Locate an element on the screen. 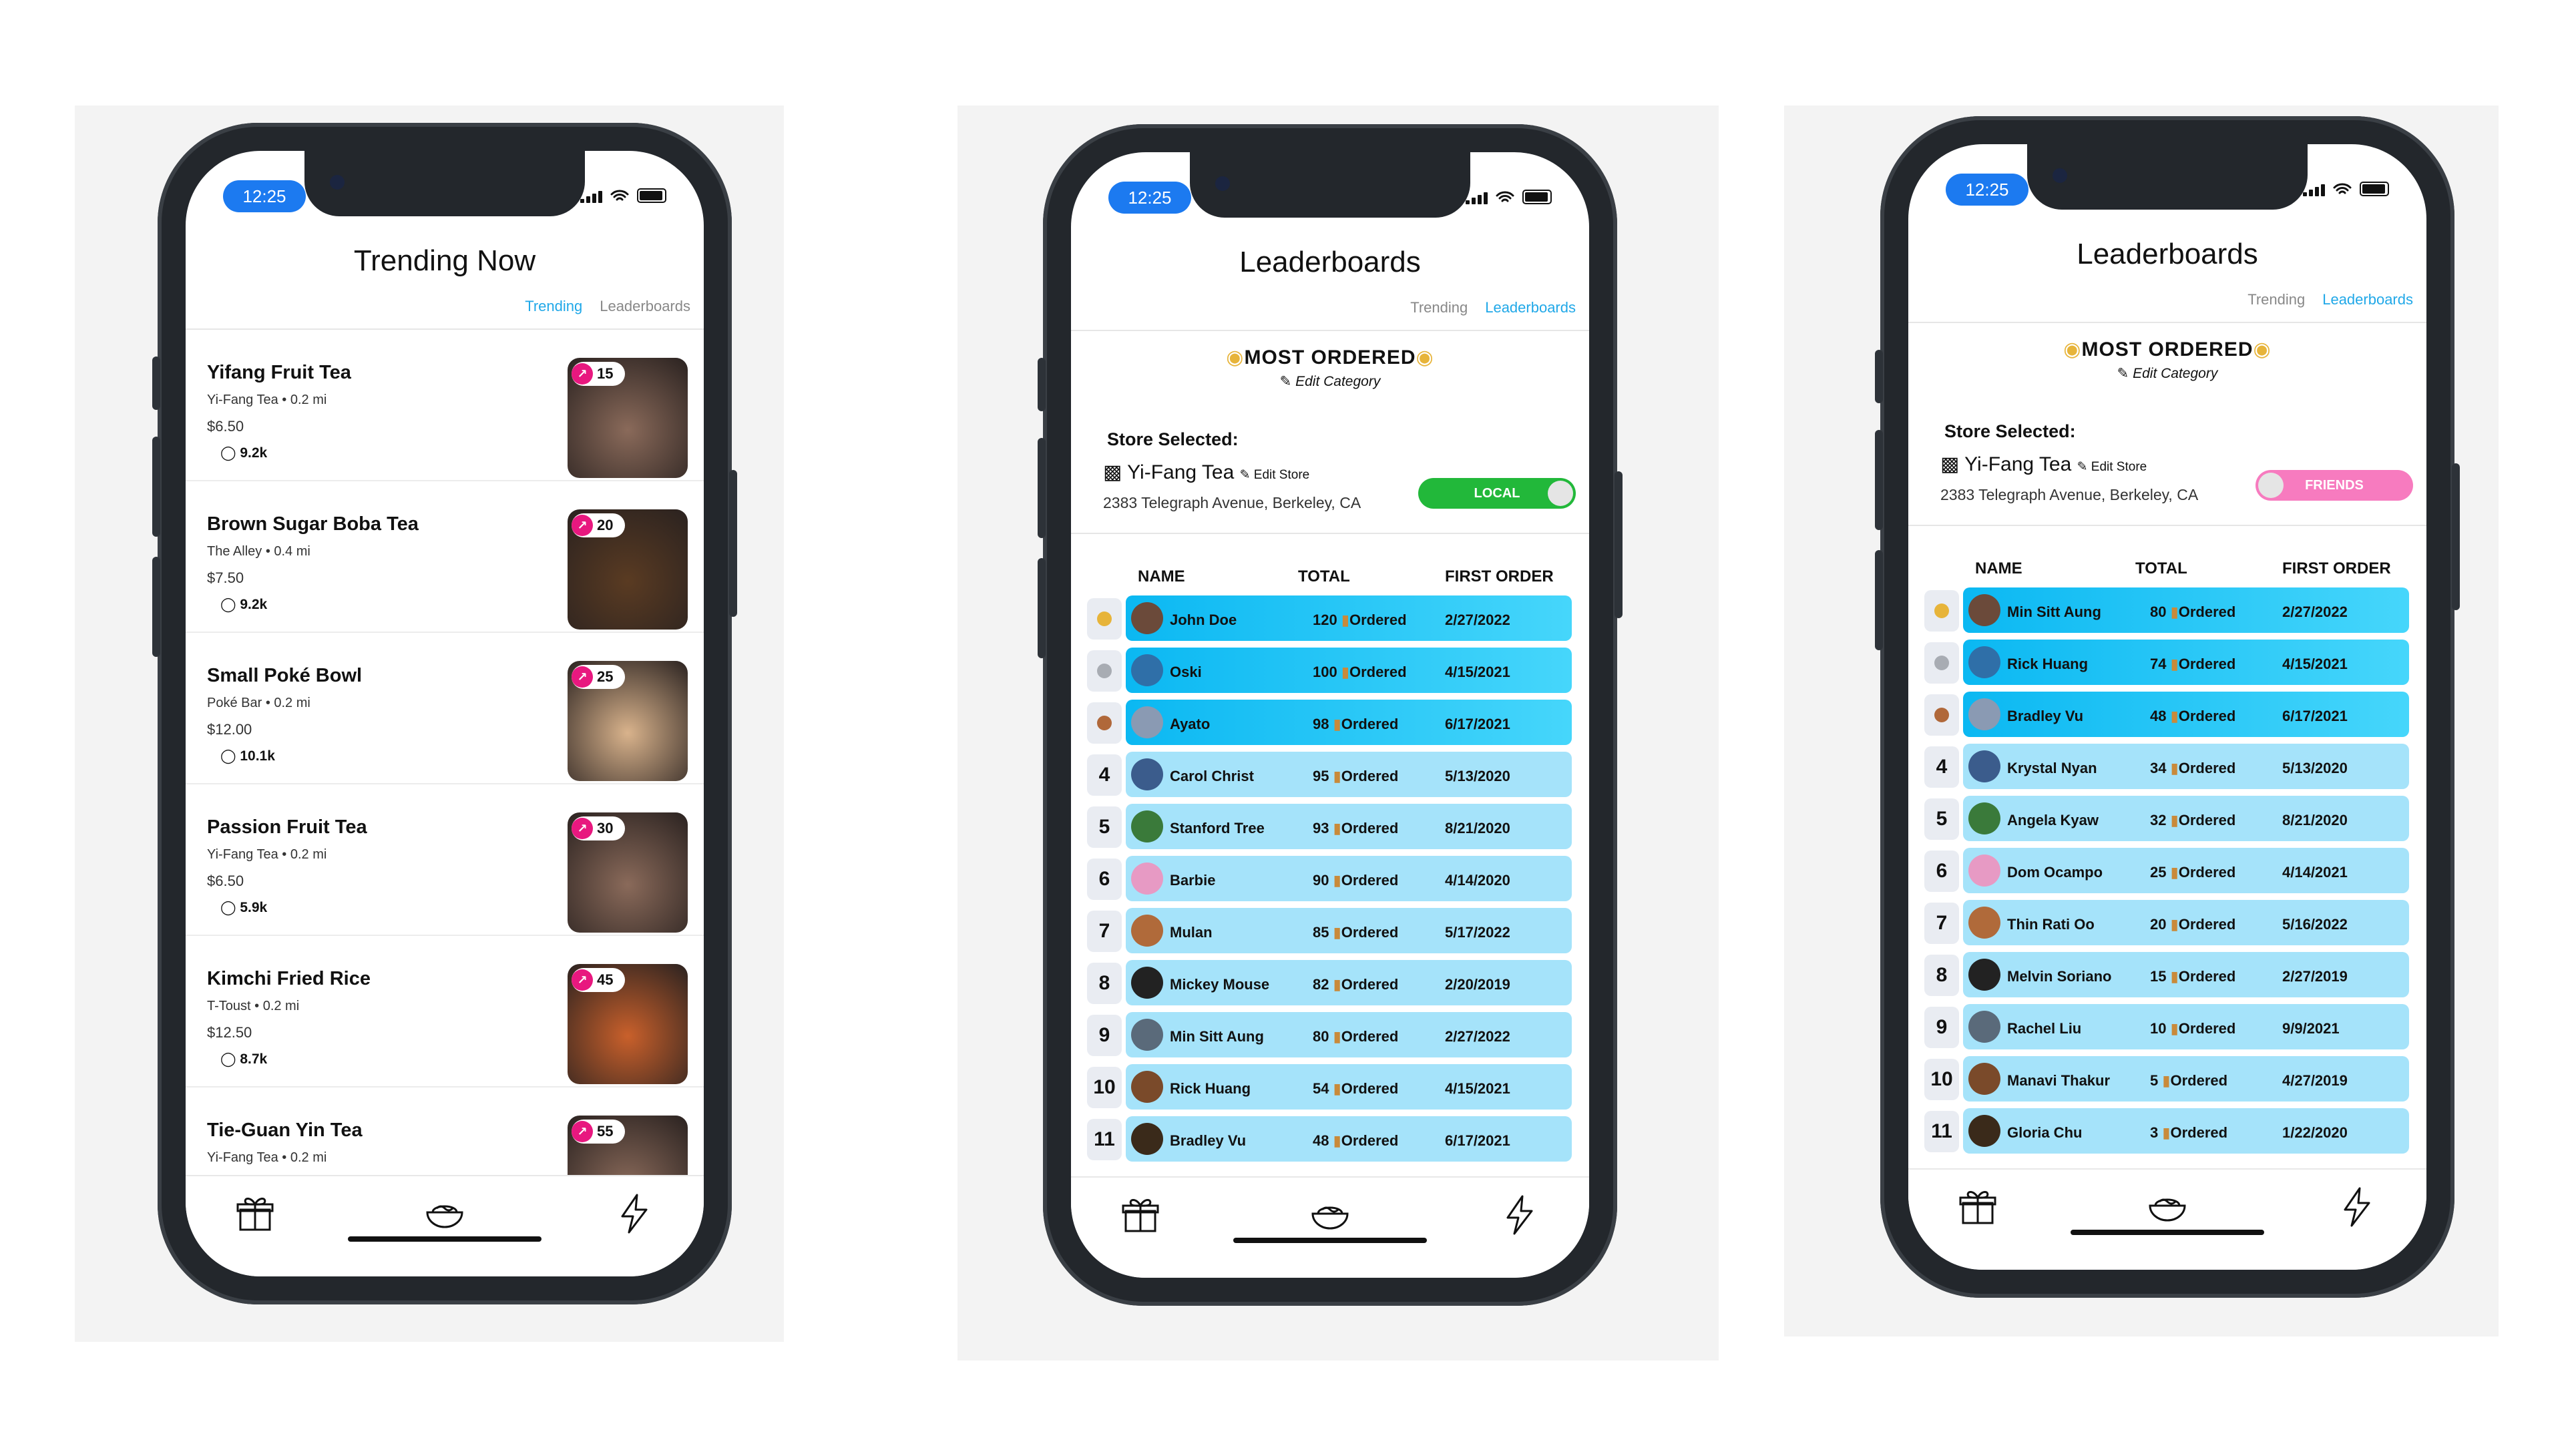  table-row: 11 Gloria Chu 3 ▮Ordered 1/22/2020 is located at coordinates (2166, 1133).